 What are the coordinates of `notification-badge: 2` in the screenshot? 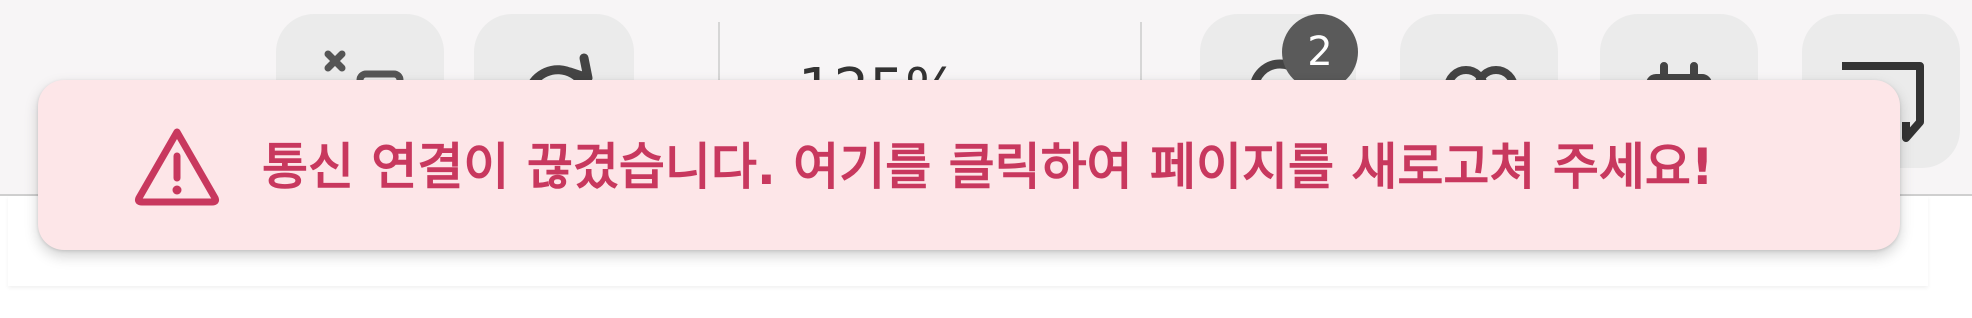 It's located at (1320, 52).